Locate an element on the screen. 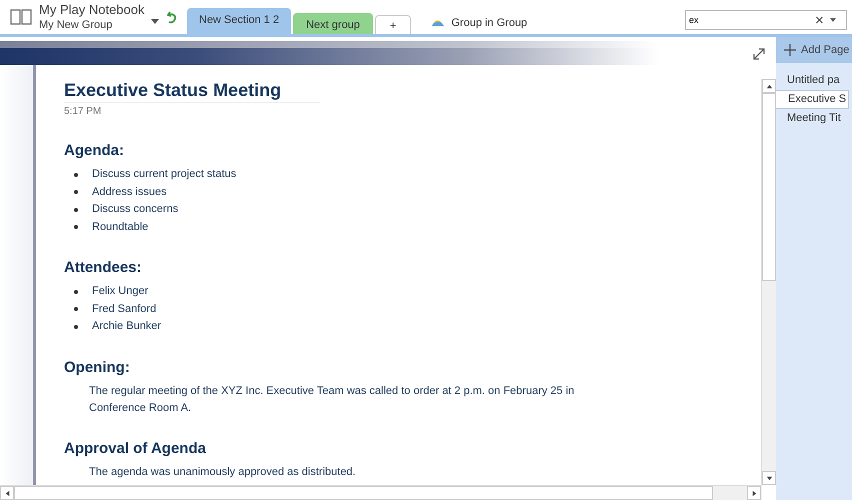 The width and height of the screenshot is (852, 500). search-field: ex × is located at coordinates (766, 20).